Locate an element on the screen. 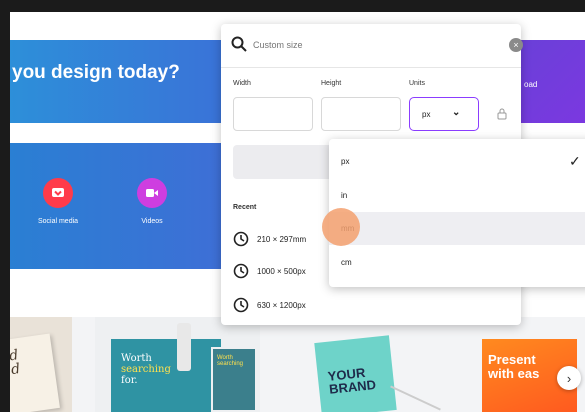  custom-size-search-input is located at coordinates (363, 45).